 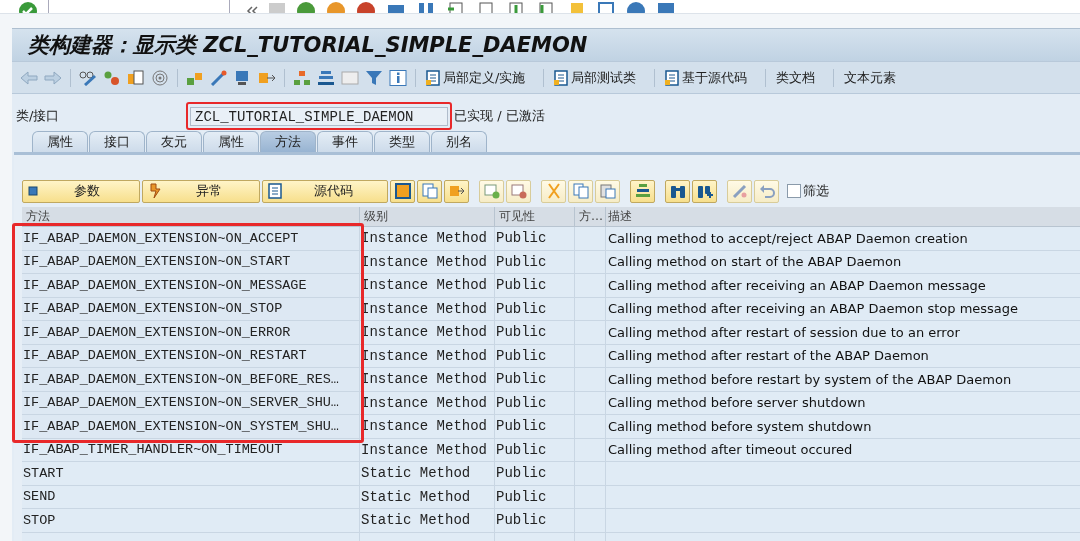 What do you see at coordinates (480, 77) in the screenshot?
I see `toolbar-button: 局部定义/实施` at bounding box center [480, 77].